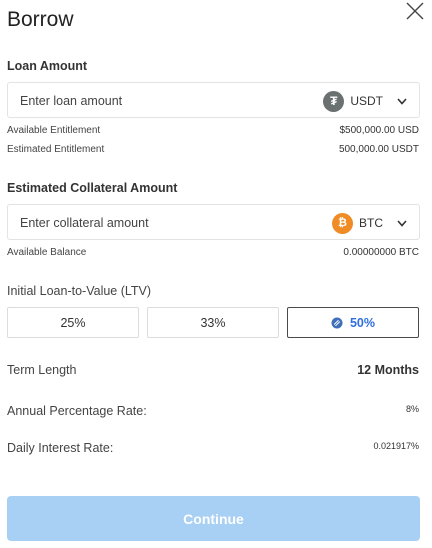  I want to click on loan-amount-label: Loan Amount, so click(47, 66).